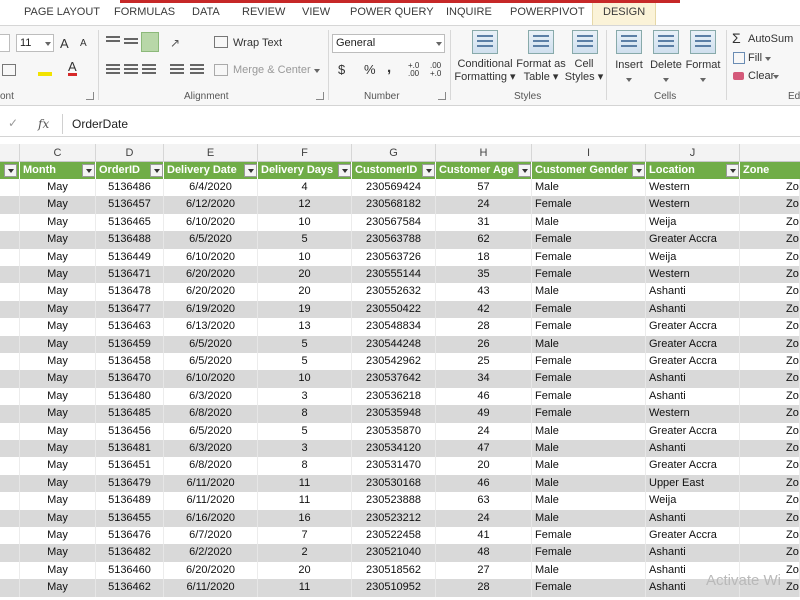 The width and height of the screenshot is (800, 600). Describe the element at coordinates (484, 292) in the screenshot. I see `cell-customer-age: 43` at that location.